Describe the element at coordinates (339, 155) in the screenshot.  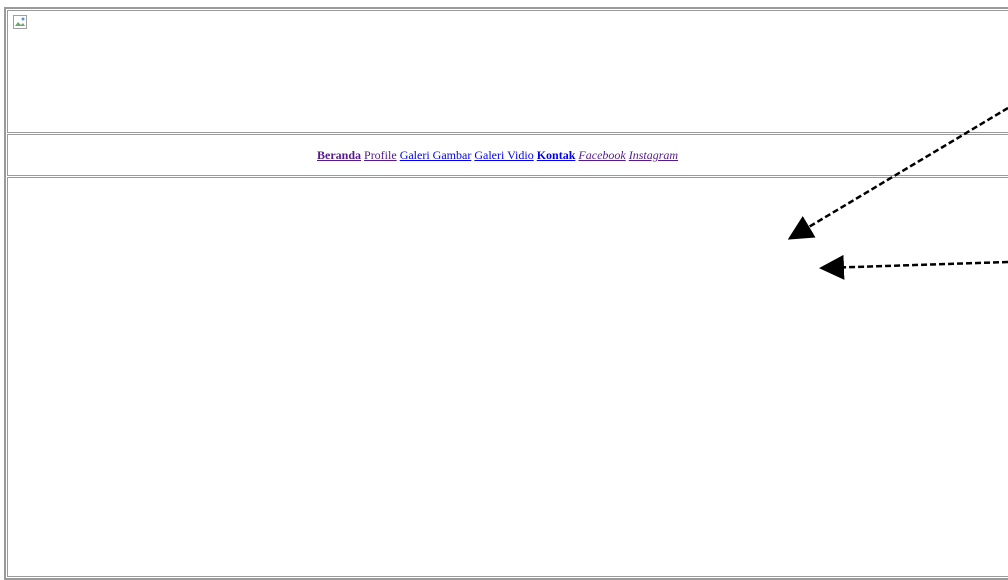
I see `nav-link-beranda: Beranda` at that location.